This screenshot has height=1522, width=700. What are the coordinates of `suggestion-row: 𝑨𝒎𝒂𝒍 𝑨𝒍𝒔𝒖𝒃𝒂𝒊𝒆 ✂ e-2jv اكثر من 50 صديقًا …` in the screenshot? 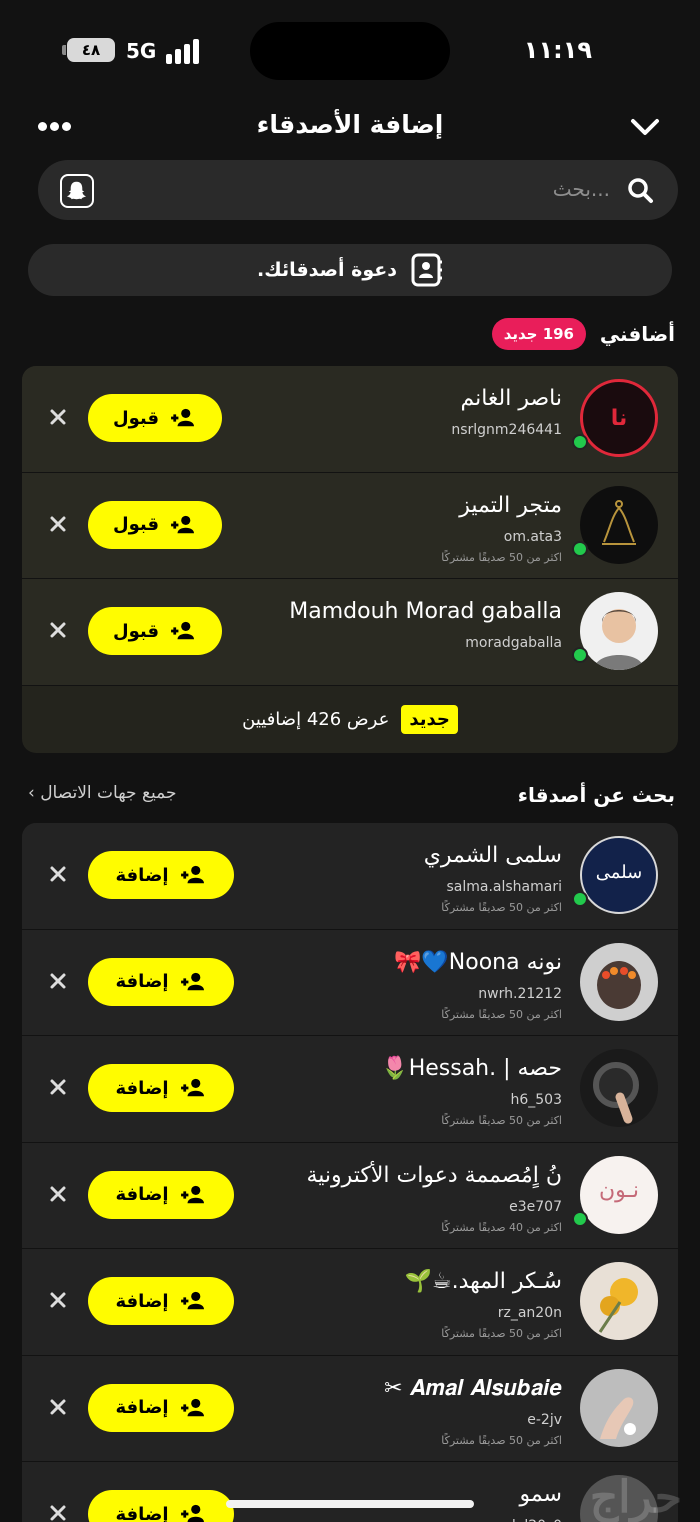 It's located at (350, 1408).